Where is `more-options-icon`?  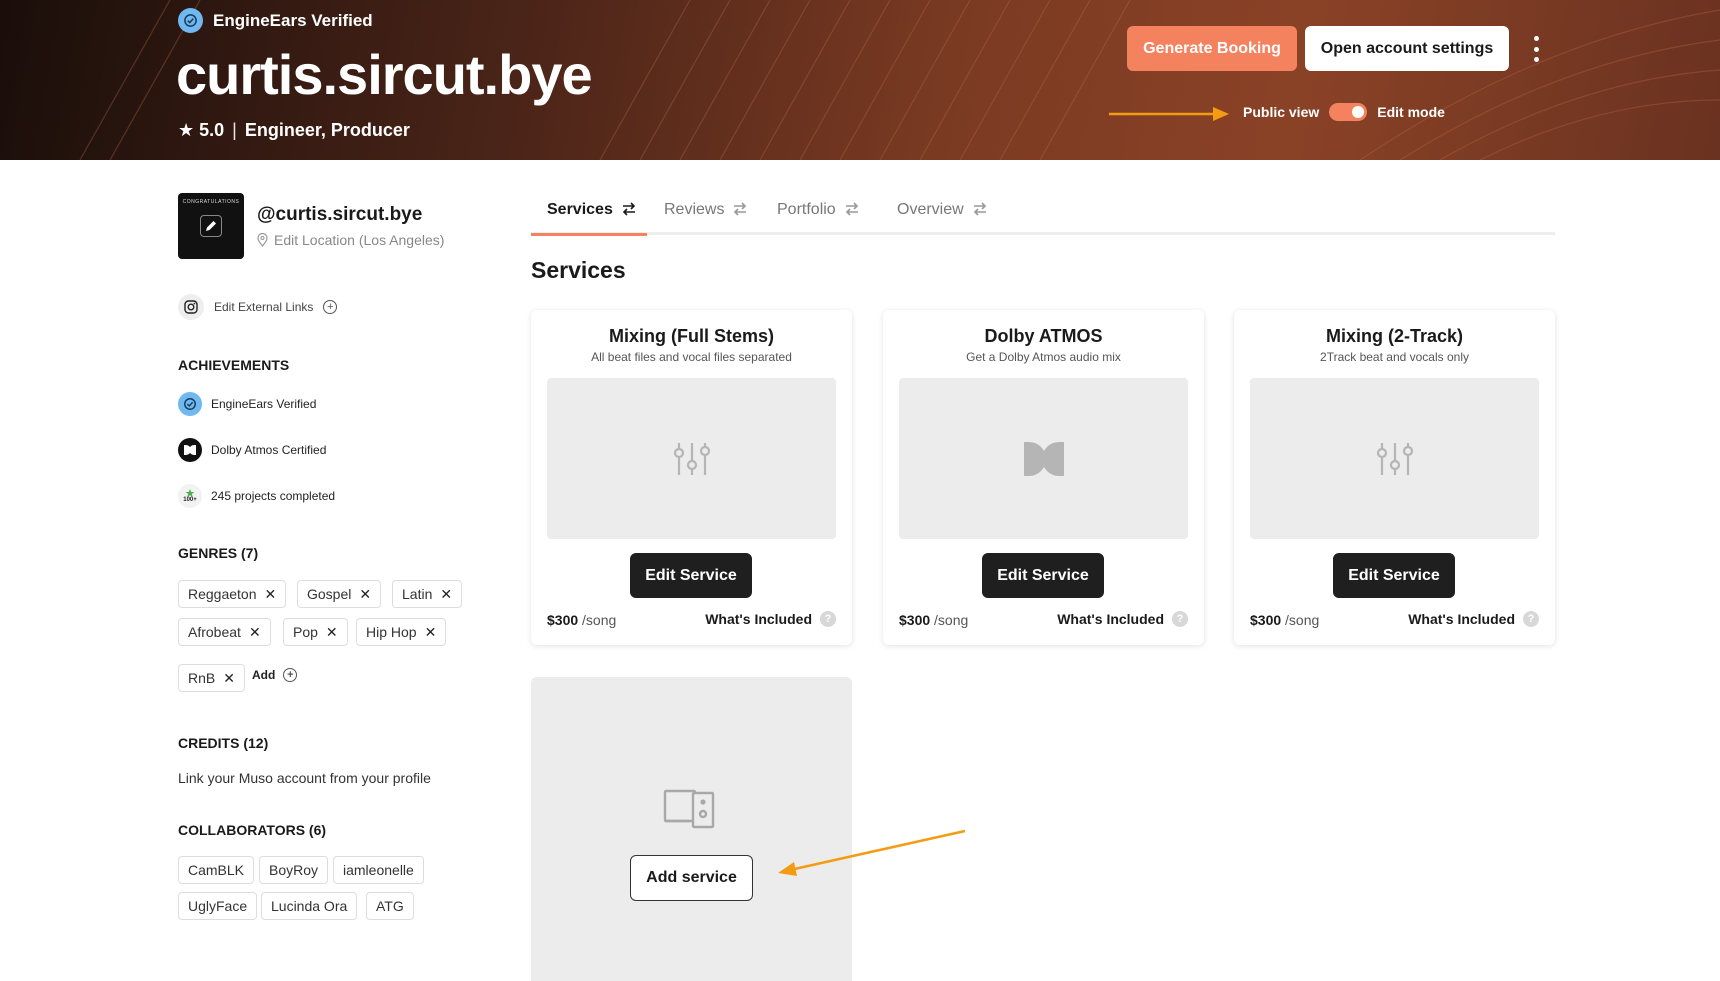 more-options-icon is located at coordinates (1536, 49).